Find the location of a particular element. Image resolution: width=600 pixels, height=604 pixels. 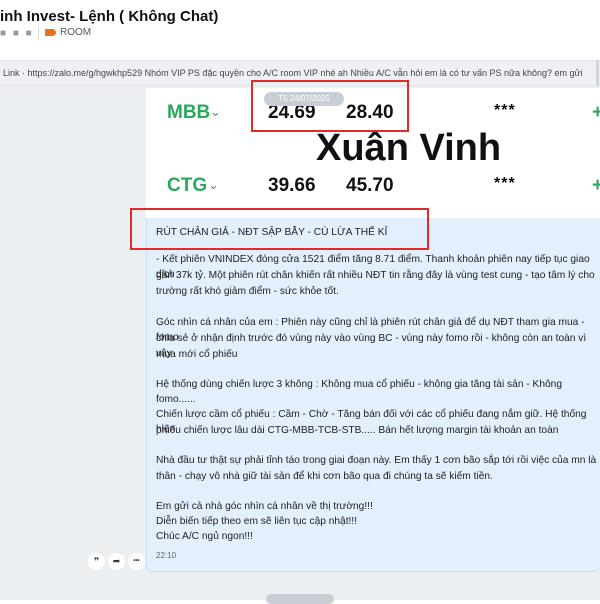

stars-ctg: *** is located at coordinates (505, 183).